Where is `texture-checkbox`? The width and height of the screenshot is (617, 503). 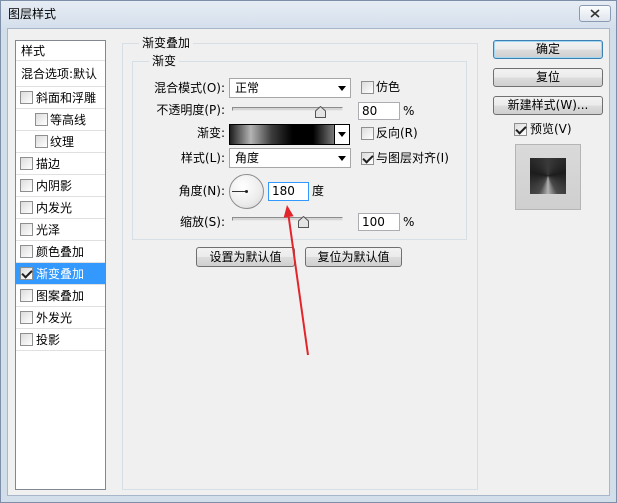 texture-checkbox is located at coordinates (41, 141).